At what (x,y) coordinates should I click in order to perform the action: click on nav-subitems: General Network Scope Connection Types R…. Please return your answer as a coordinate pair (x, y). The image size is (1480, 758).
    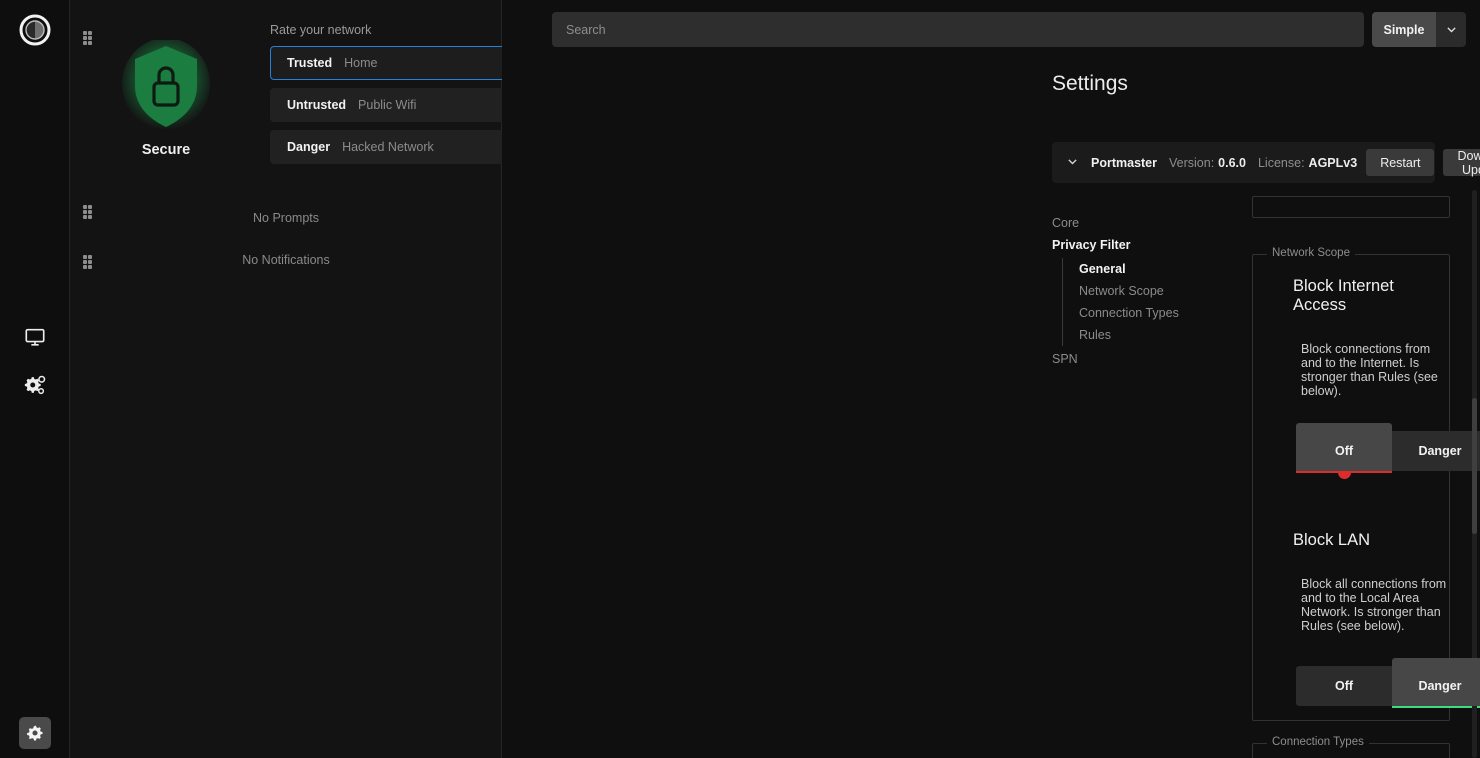
    Looking at the image, I should click on (1147, 302).